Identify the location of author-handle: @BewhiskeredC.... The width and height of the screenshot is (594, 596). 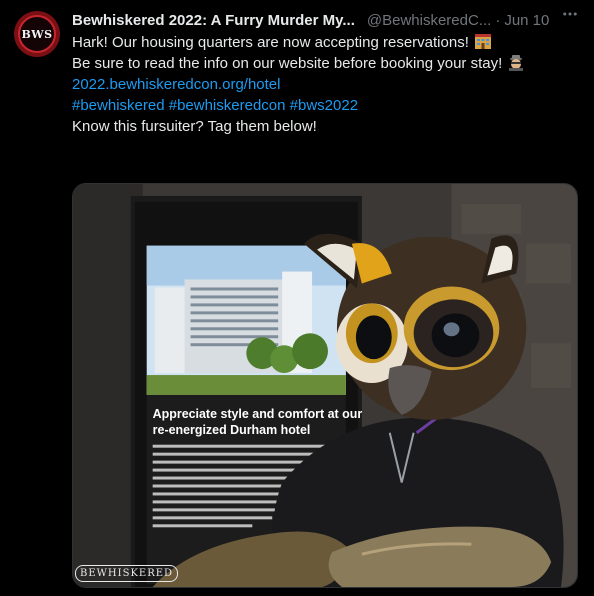
(429, 20).